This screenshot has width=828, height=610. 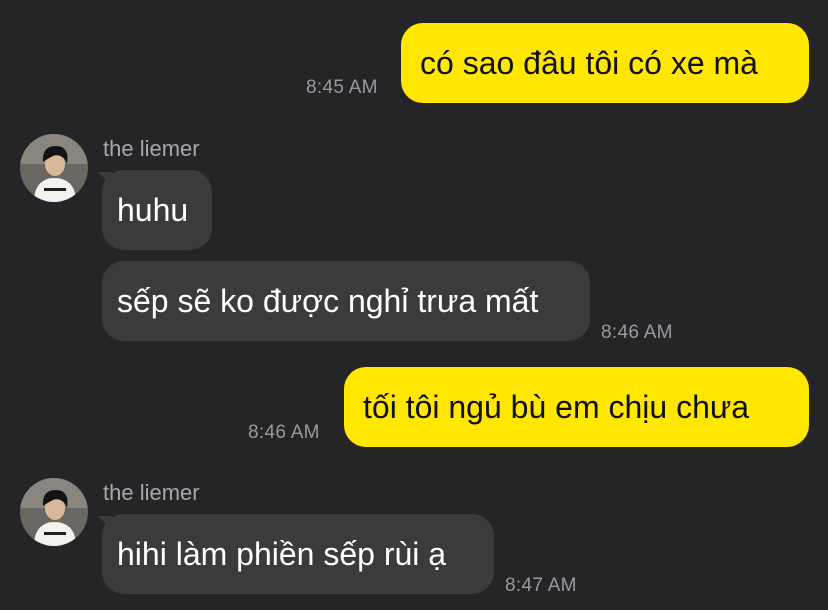 What do you see at coordinates (282, 554) in the screenshot?
I see `message-text: hihi làm phiền sếp rùi ạ` at bounding box center [282, 554].